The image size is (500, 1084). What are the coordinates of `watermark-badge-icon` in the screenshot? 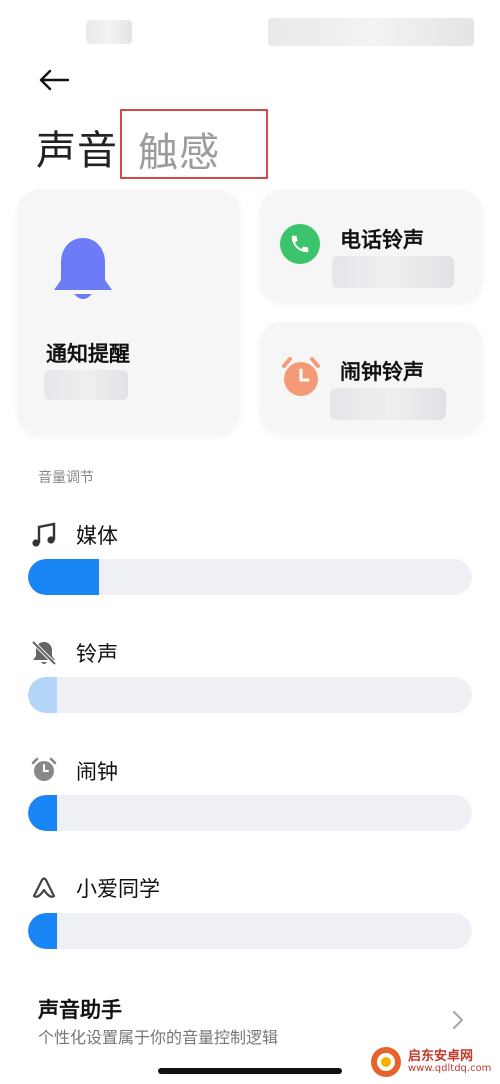 It's located at (386, 1062).